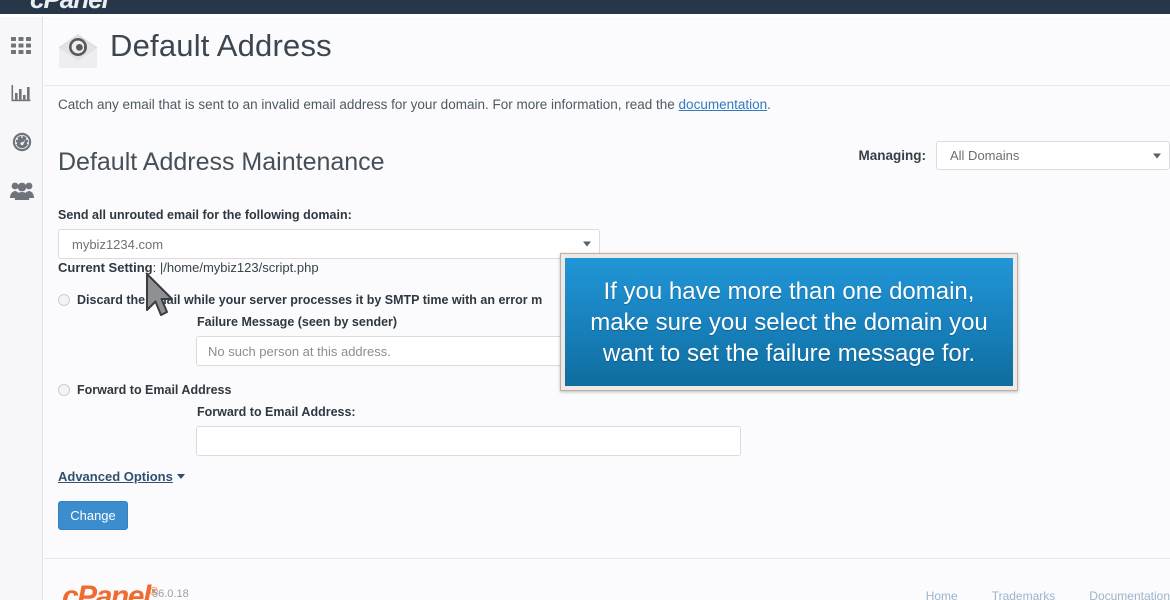 This screenshot has width=1170, height=600. Describe the element at coordinates (607, 558) in the screenshot. I see `footer-divider` at that location.